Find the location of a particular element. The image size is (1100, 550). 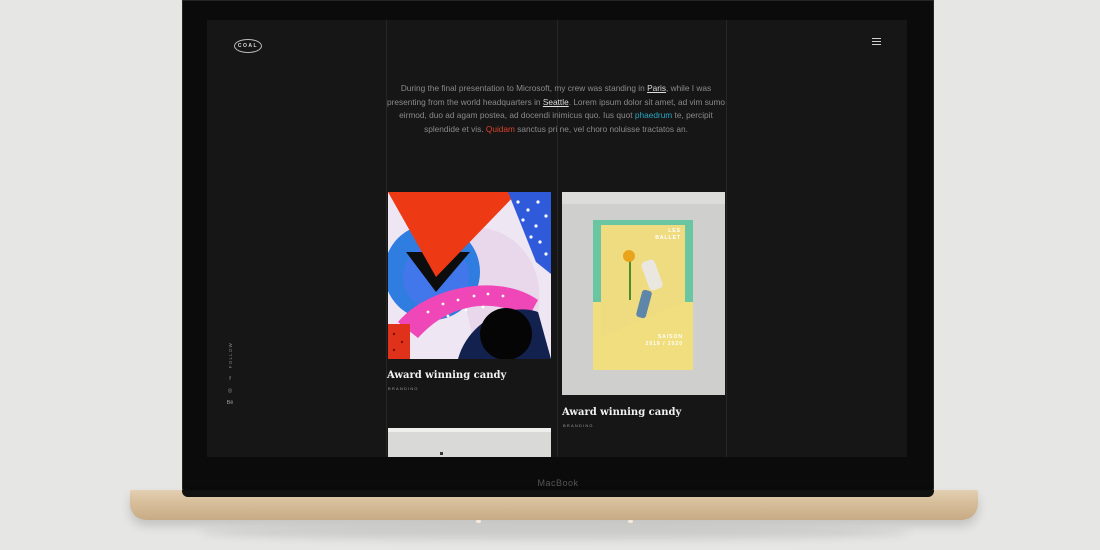

portfolio-title-1: Award winning candy is located at coordinates (446, 375).